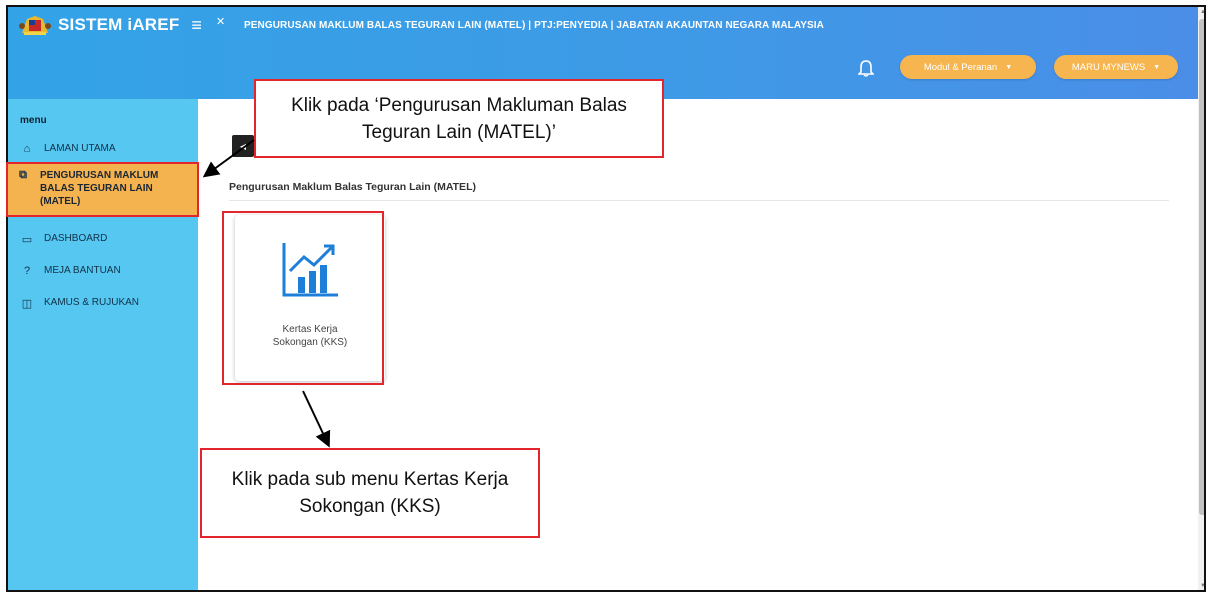  Describe the element at coordinates (27, 304) in the screenshot. I see `book-icon: ◫` at that location.